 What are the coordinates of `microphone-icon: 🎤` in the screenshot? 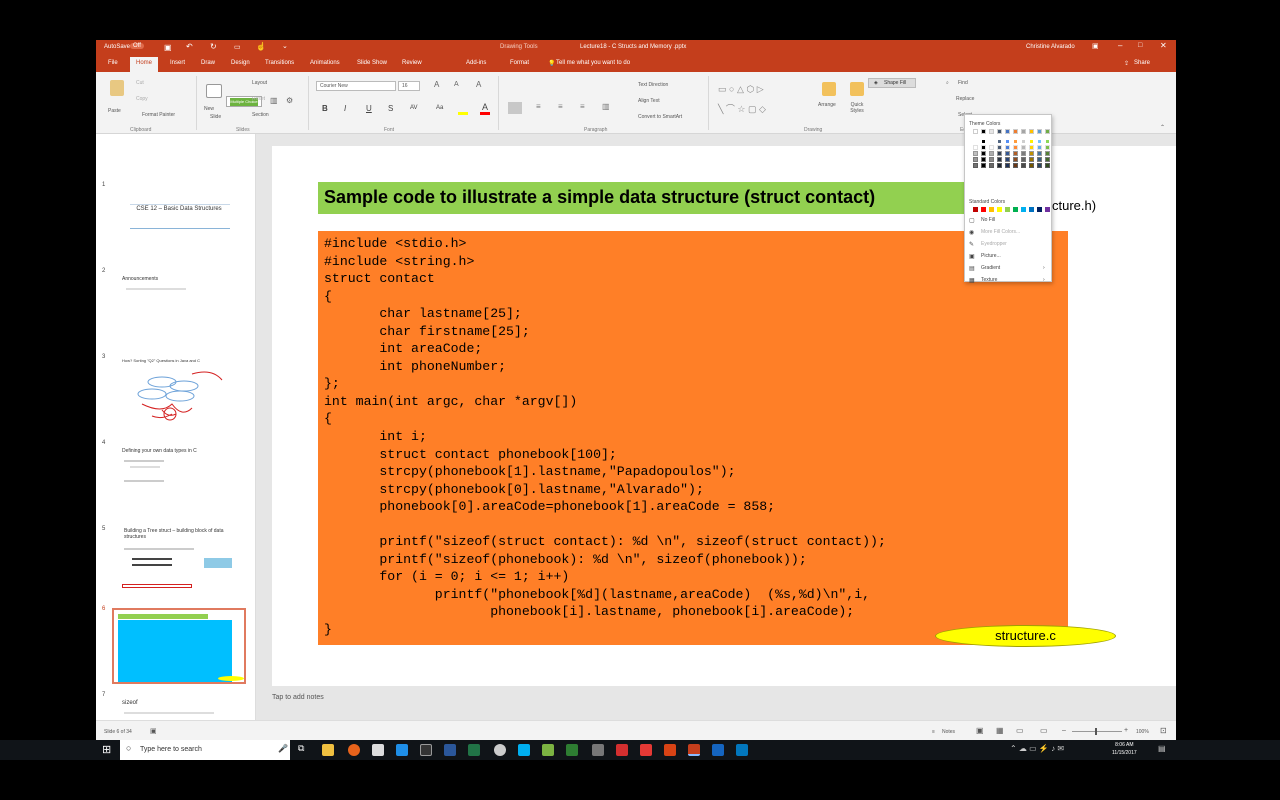 It's located at (283, 748).